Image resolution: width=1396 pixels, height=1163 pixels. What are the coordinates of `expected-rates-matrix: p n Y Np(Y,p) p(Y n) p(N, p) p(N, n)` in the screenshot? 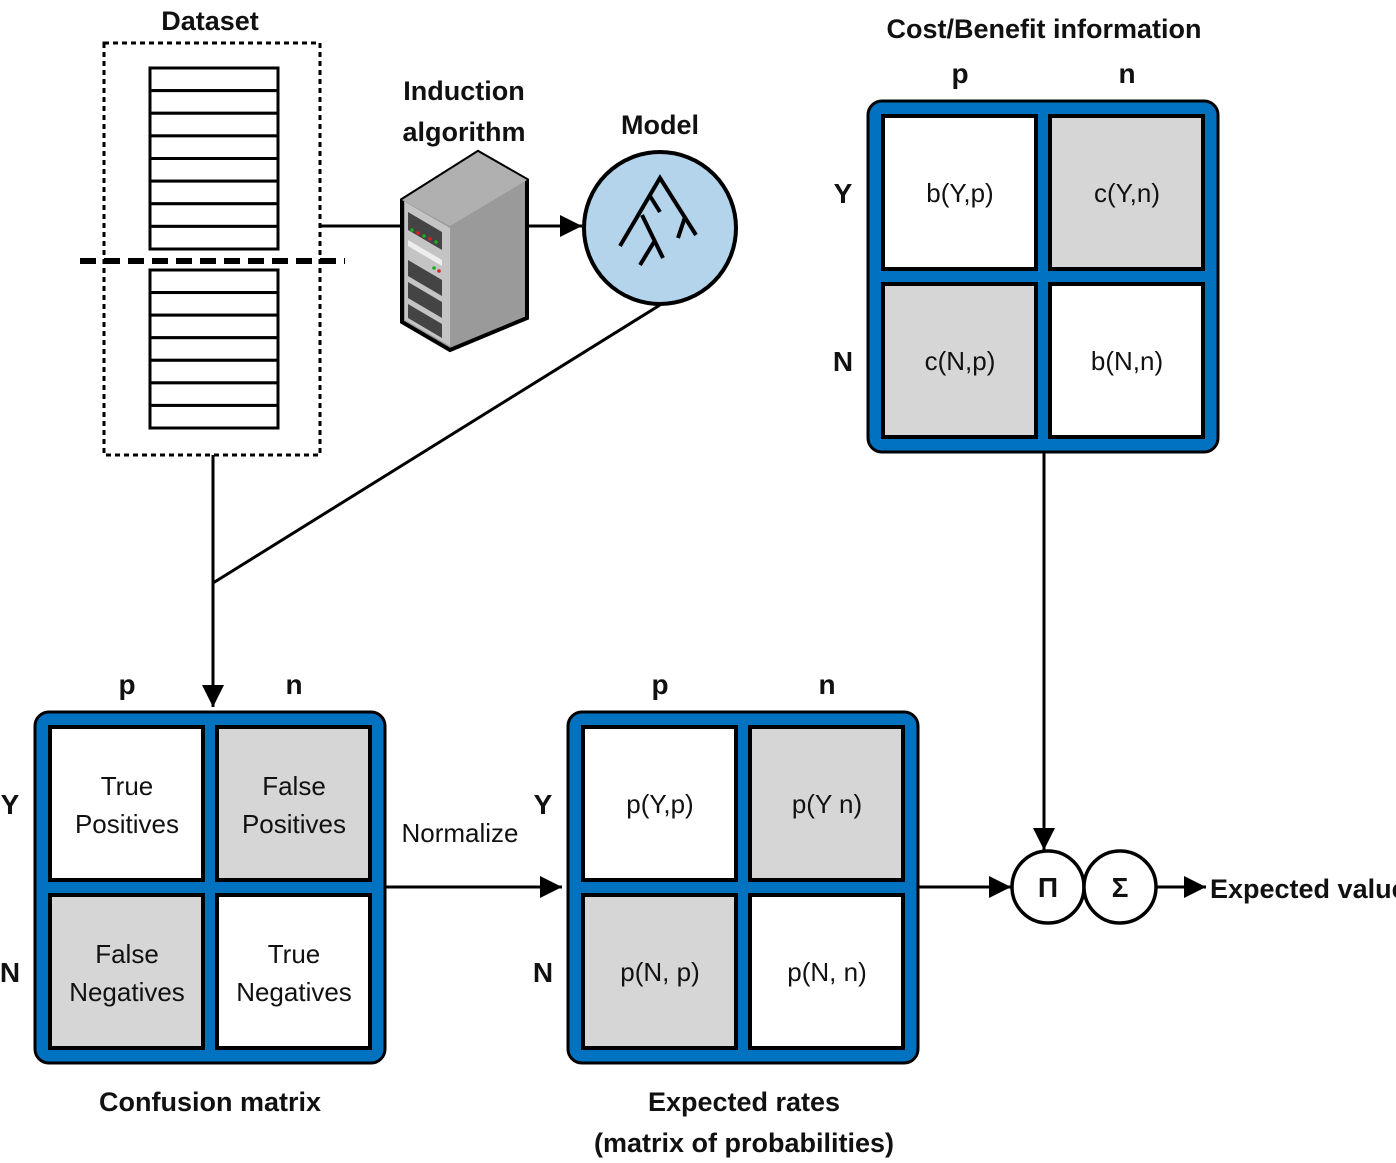 It's located at (726, 867).